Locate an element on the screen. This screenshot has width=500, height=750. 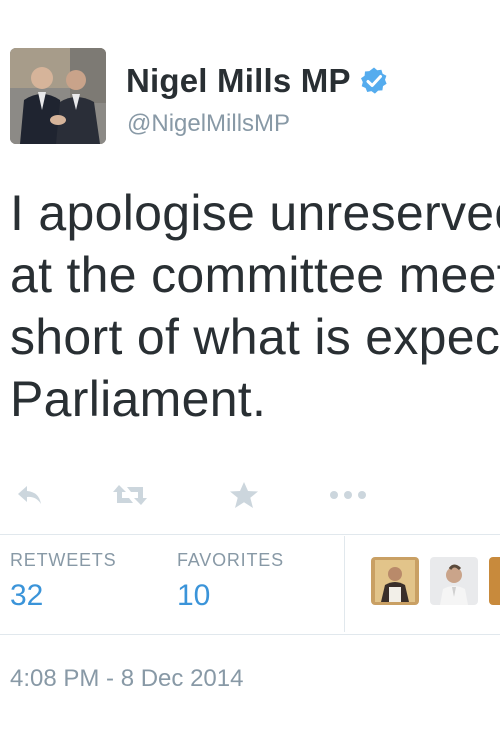
more-button is located at coordinates (348, 495).